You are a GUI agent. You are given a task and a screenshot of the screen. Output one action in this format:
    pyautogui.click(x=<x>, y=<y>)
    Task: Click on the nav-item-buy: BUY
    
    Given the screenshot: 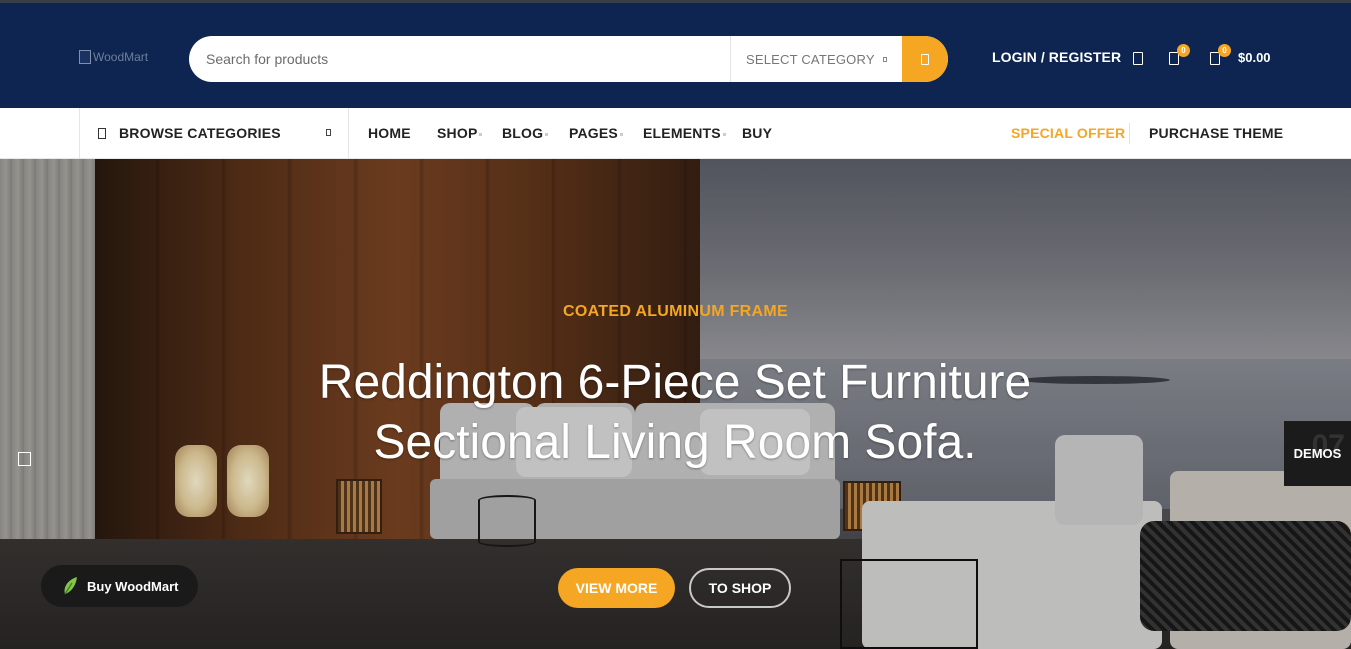 What is the action you would take?
    pyautogui.click(x=757, y=133)
    